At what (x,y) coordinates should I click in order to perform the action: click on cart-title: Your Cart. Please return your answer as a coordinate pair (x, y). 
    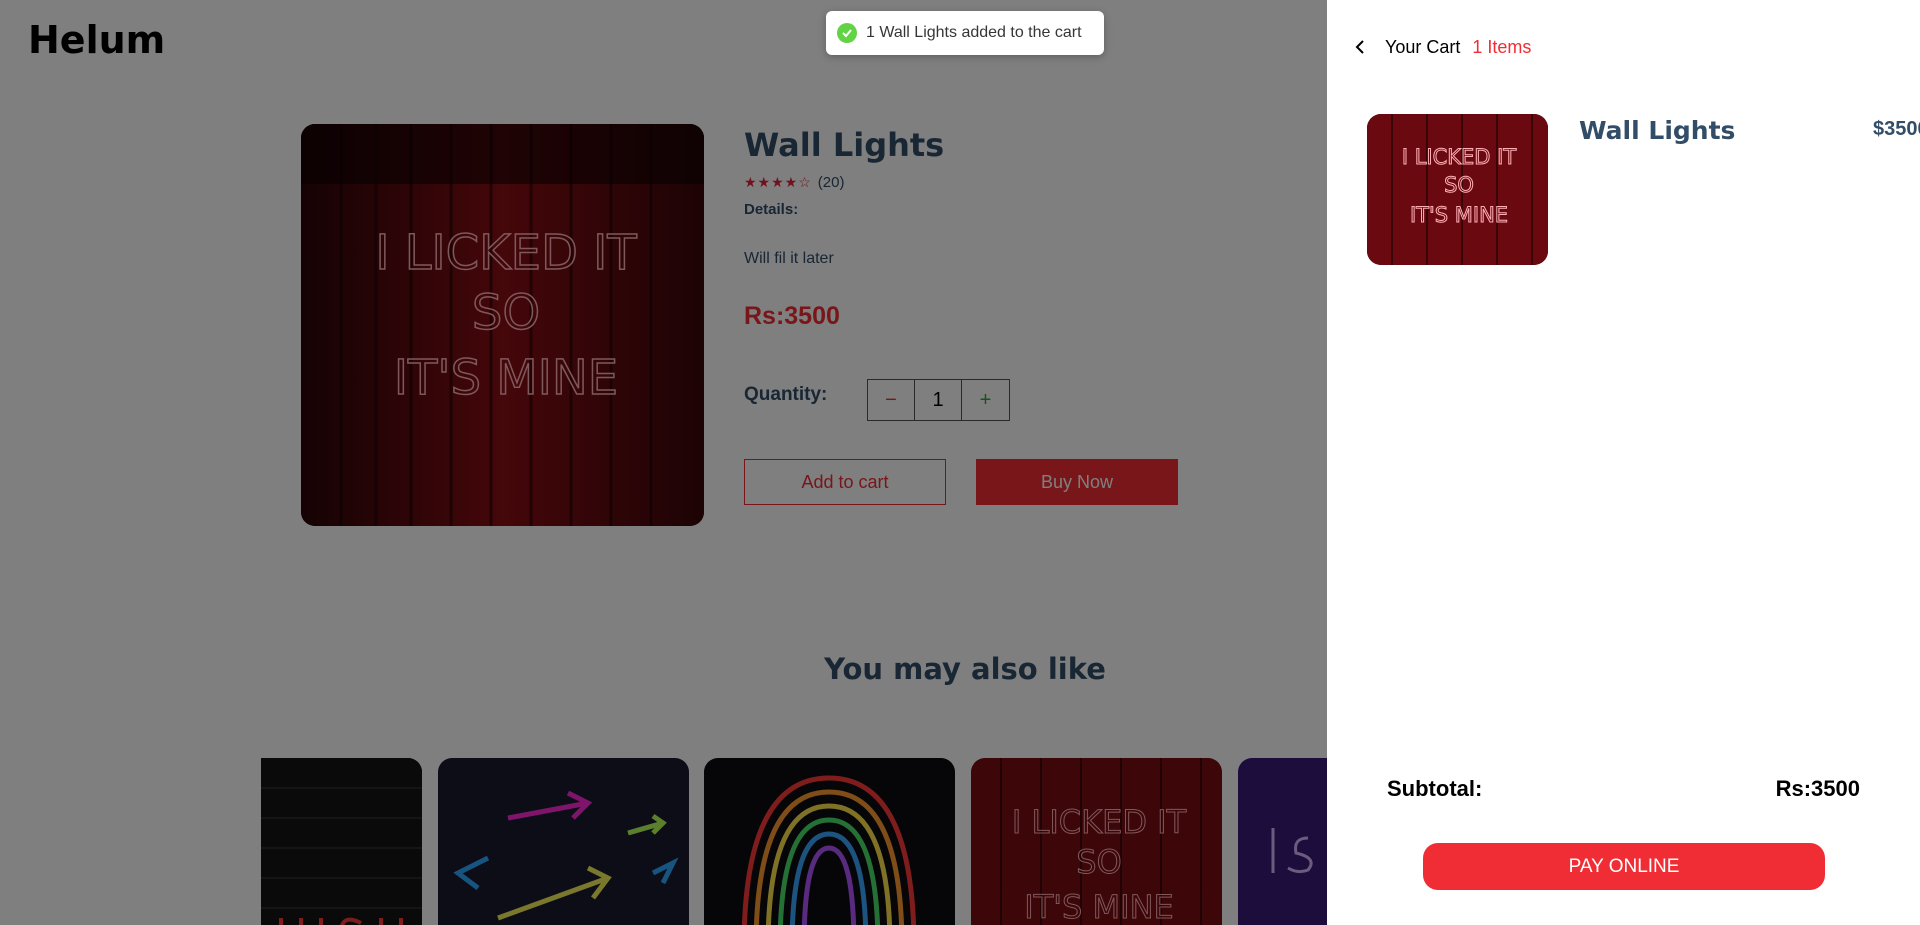
    Looking at the image, I should click on (1423, 46).